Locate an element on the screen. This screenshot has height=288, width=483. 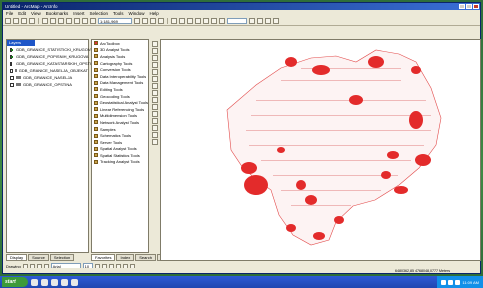
reshape-icon is located at coordinates (260, 21).